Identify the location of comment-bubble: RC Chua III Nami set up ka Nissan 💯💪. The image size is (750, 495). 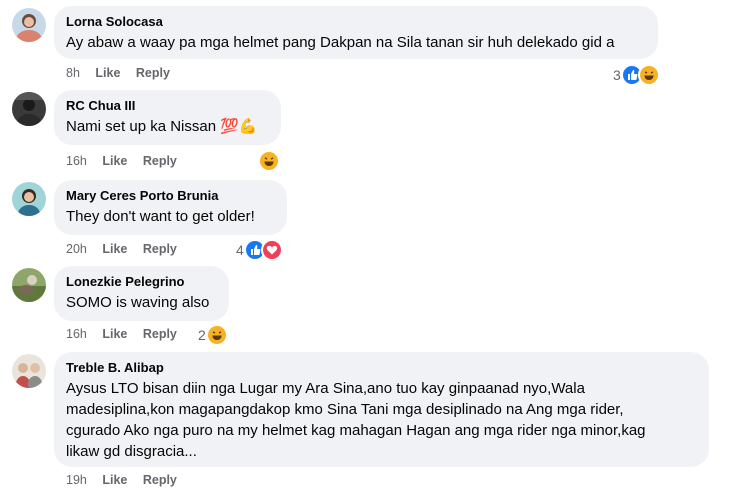
(167, 117).